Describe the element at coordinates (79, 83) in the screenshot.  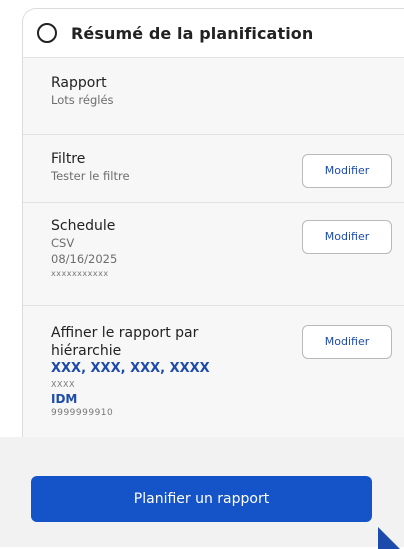
I see `report-title: Rapport` at that location.